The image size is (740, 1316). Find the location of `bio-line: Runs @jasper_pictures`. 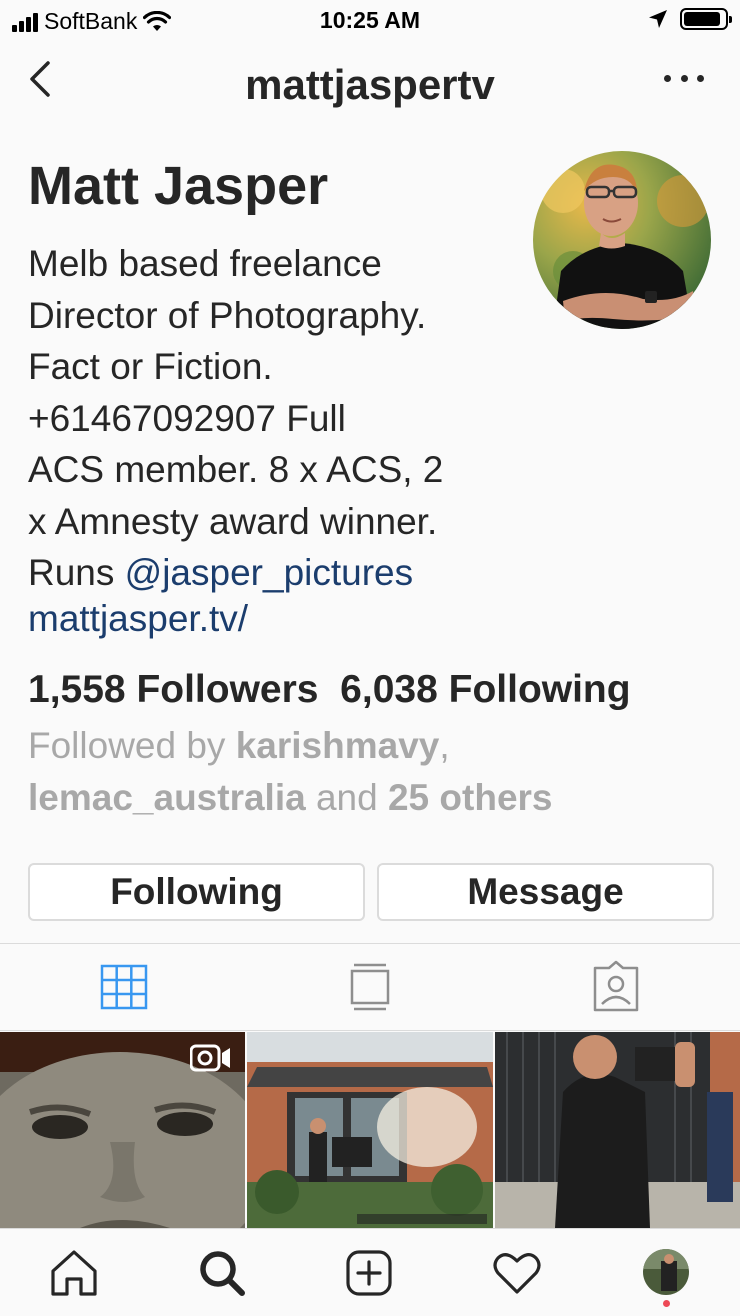

bio-line: Runs @jasper_pictures is located at coordinates (278, 573).